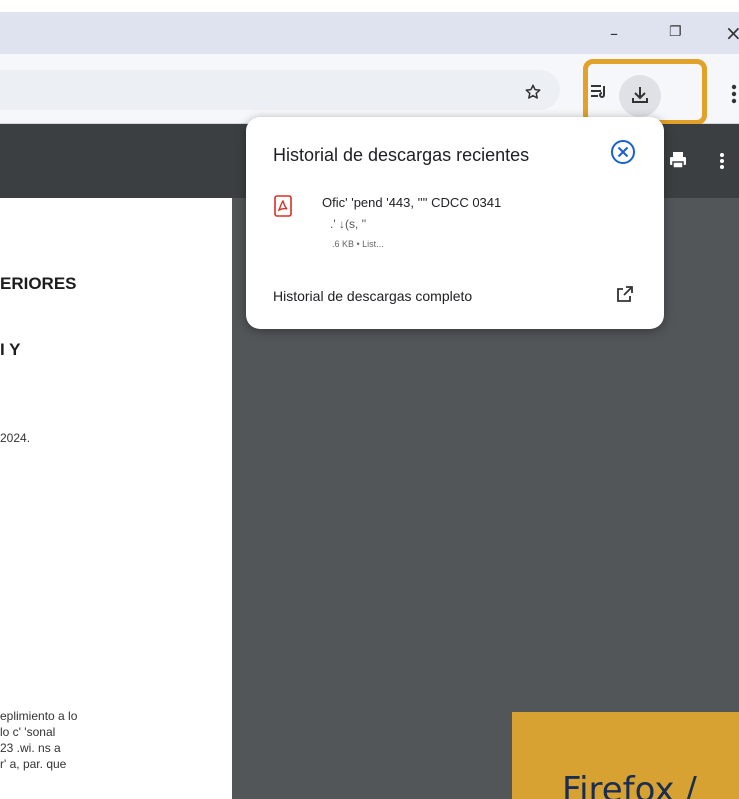 This screenshot has width=739, height=799. I want to click on download-item-name: Ofic' 'pend '443, '''' CDCC 0341, so click(411, 202).